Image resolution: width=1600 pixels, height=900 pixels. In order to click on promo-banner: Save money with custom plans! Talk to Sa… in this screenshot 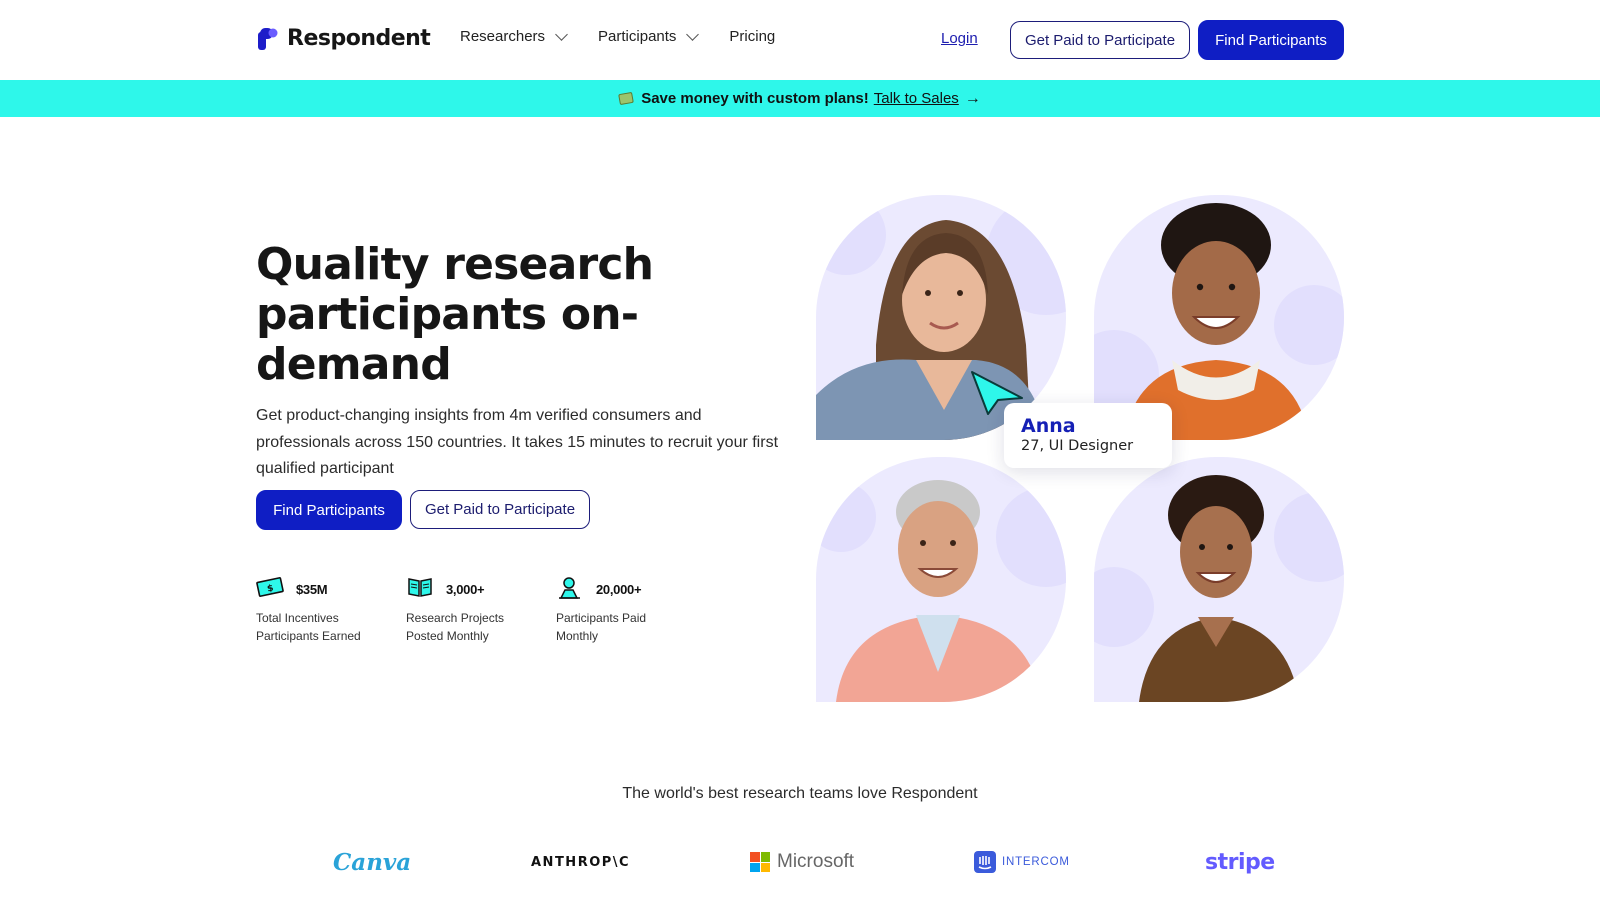, I will do `click(800, 98)`.